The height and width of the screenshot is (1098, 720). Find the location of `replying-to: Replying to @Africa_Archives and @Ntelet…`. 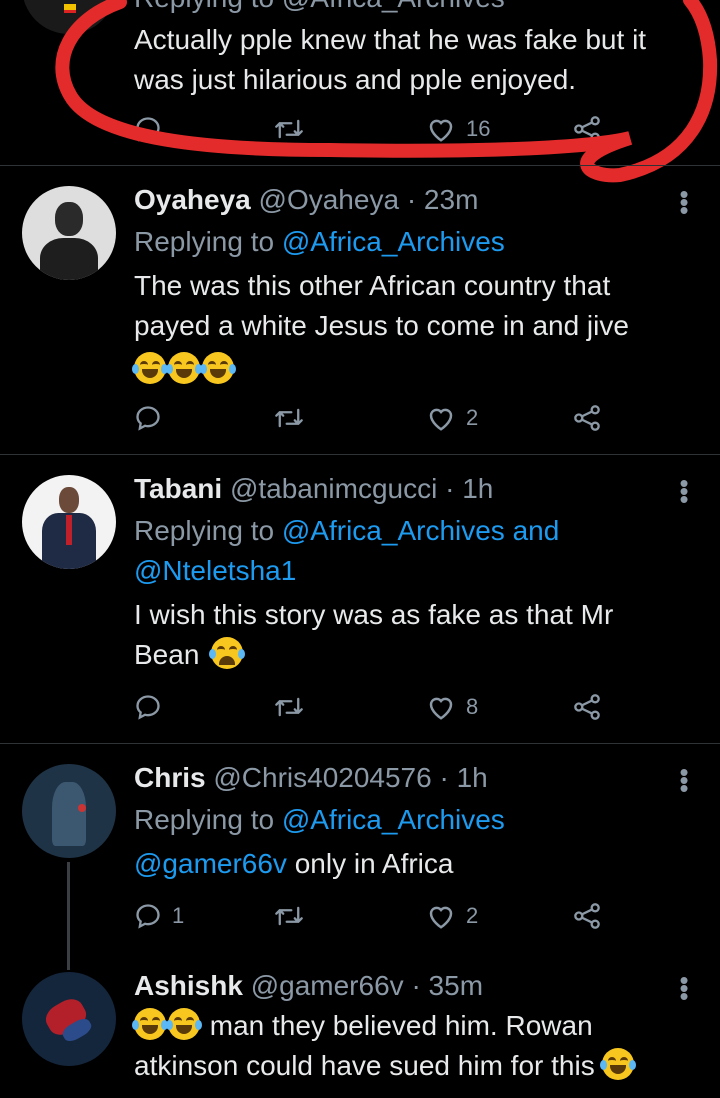

replying-to: Replying to @Africa_Archives and @Ntelet… is located at coordinates (414, 551).